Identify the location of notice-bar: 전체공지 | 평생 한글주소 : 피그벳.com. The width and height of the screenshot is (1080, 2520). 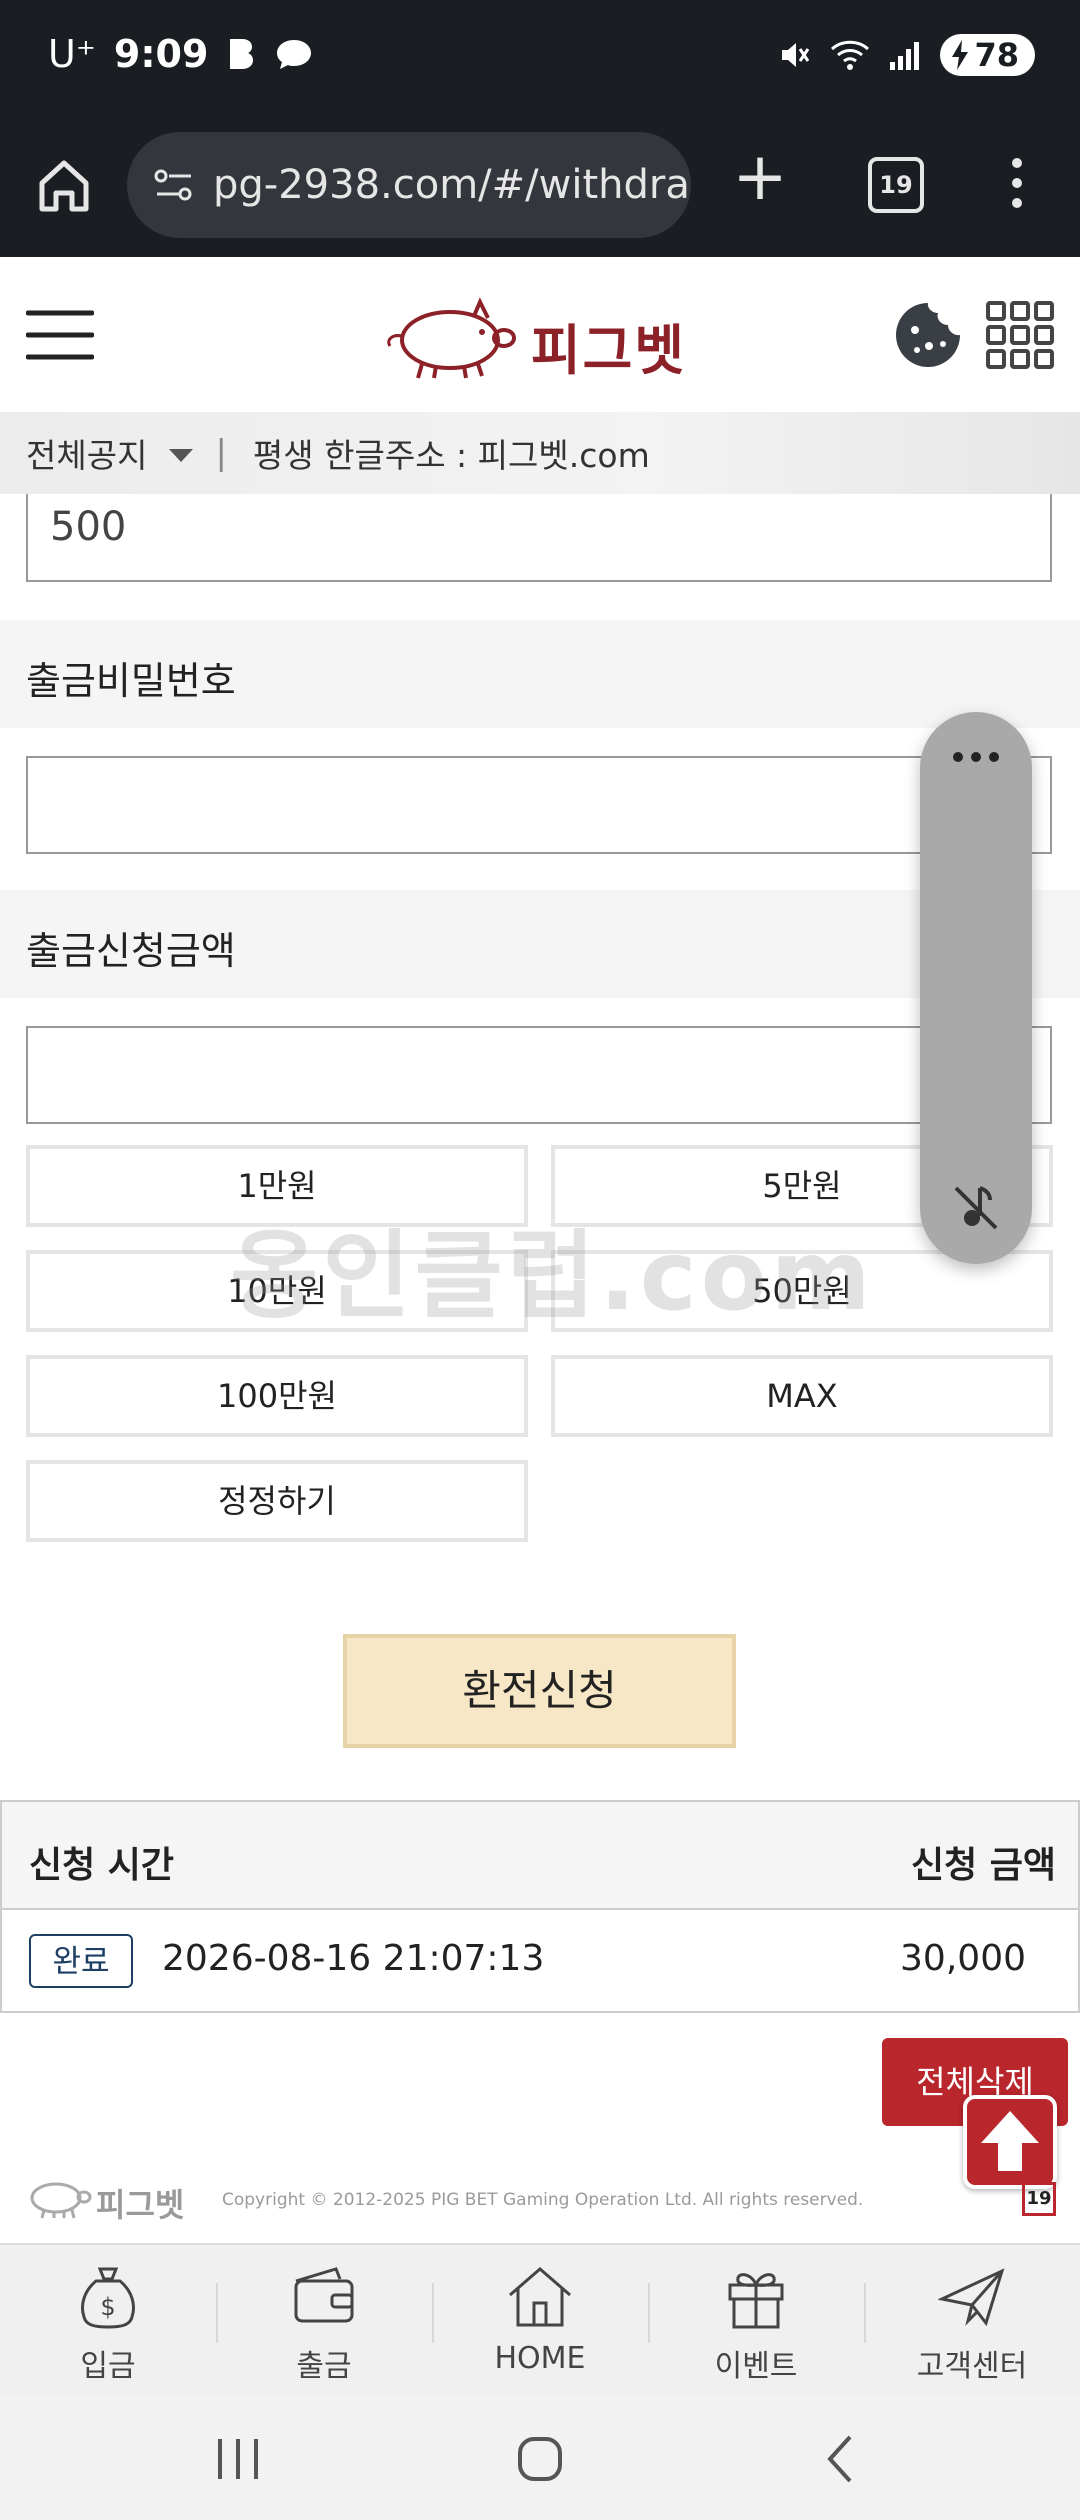
(540, 453).